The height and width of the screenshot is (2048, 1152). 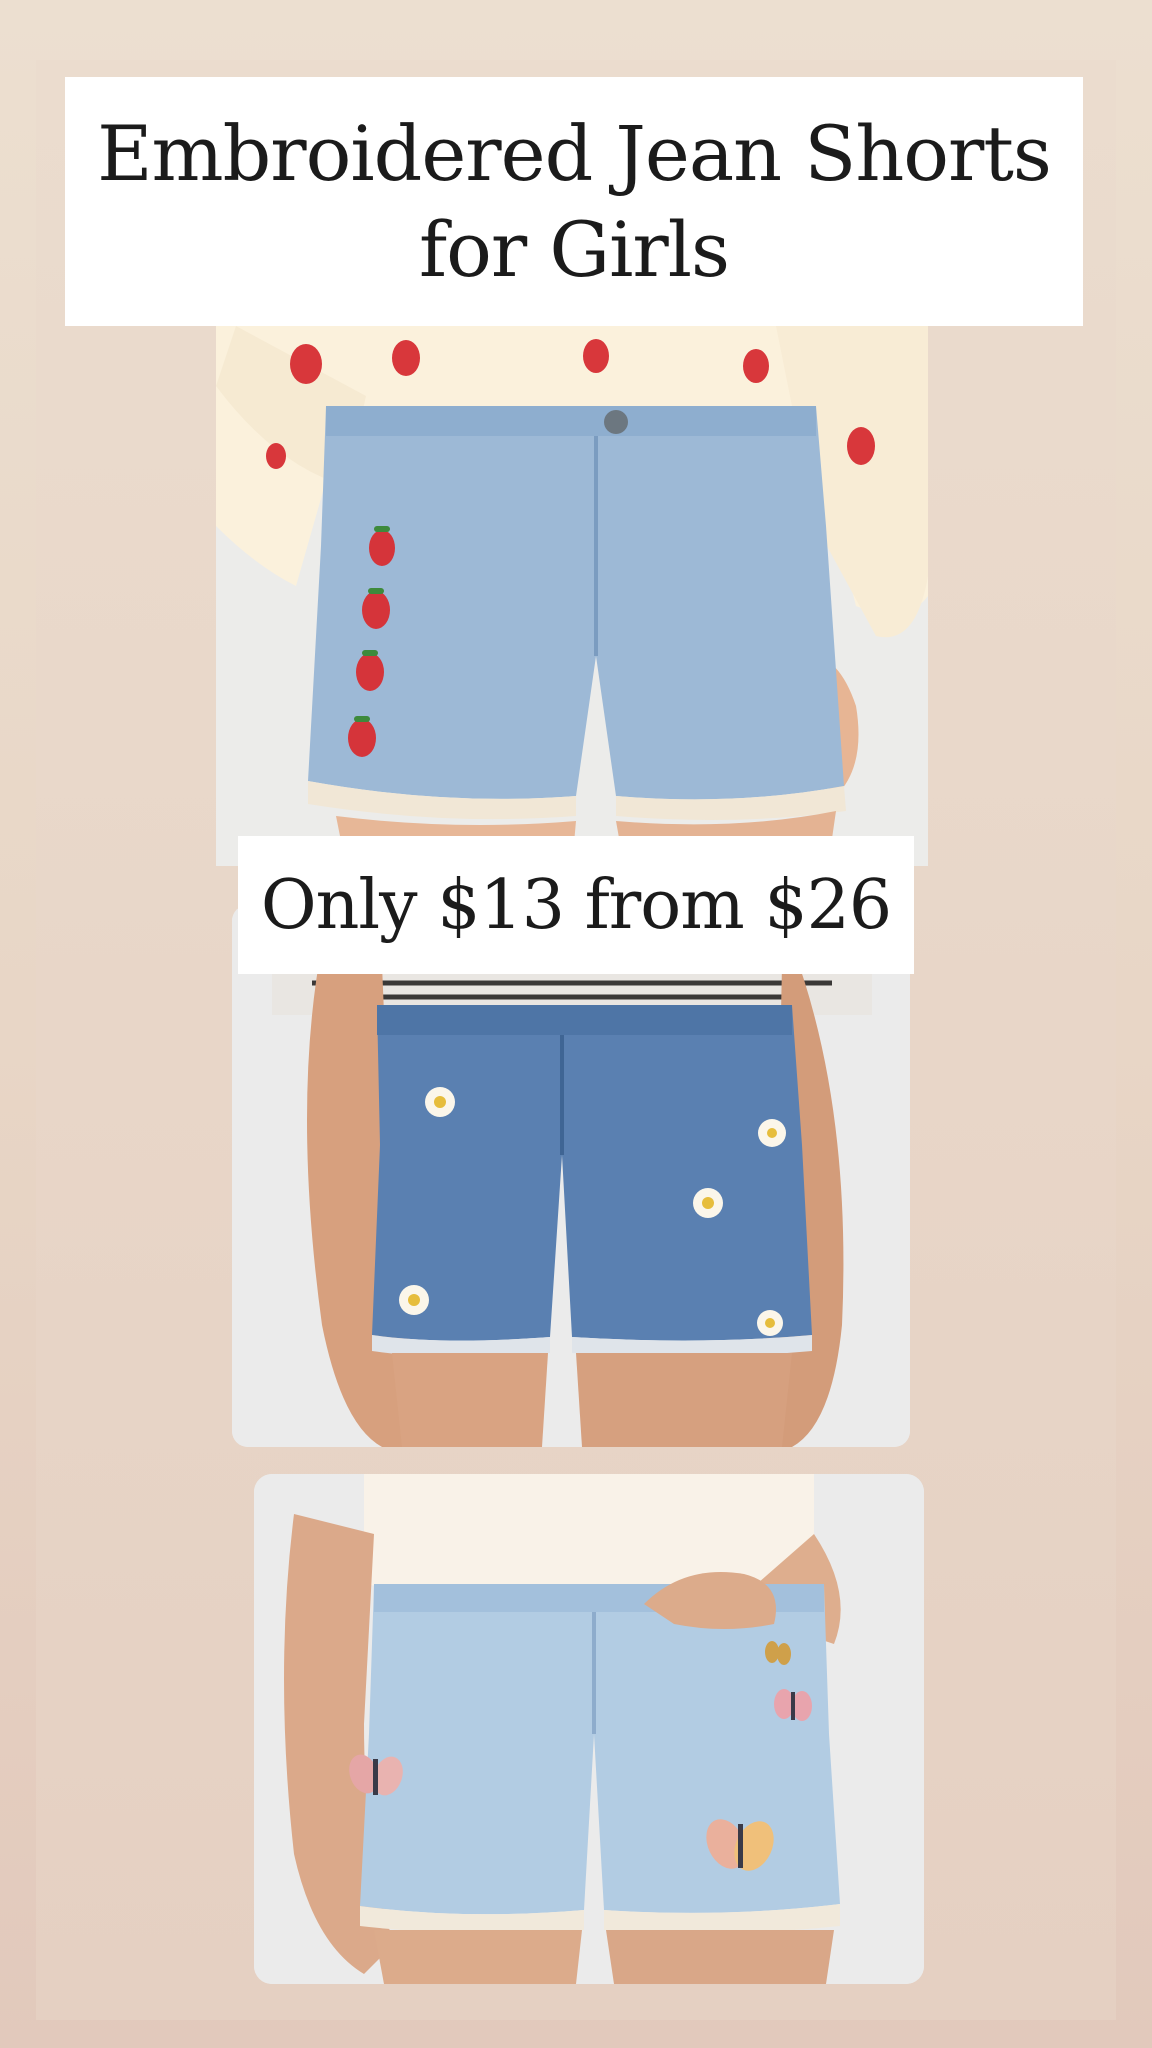 I want to click on title-line-2: for Girls, so click(x=574, y=249).